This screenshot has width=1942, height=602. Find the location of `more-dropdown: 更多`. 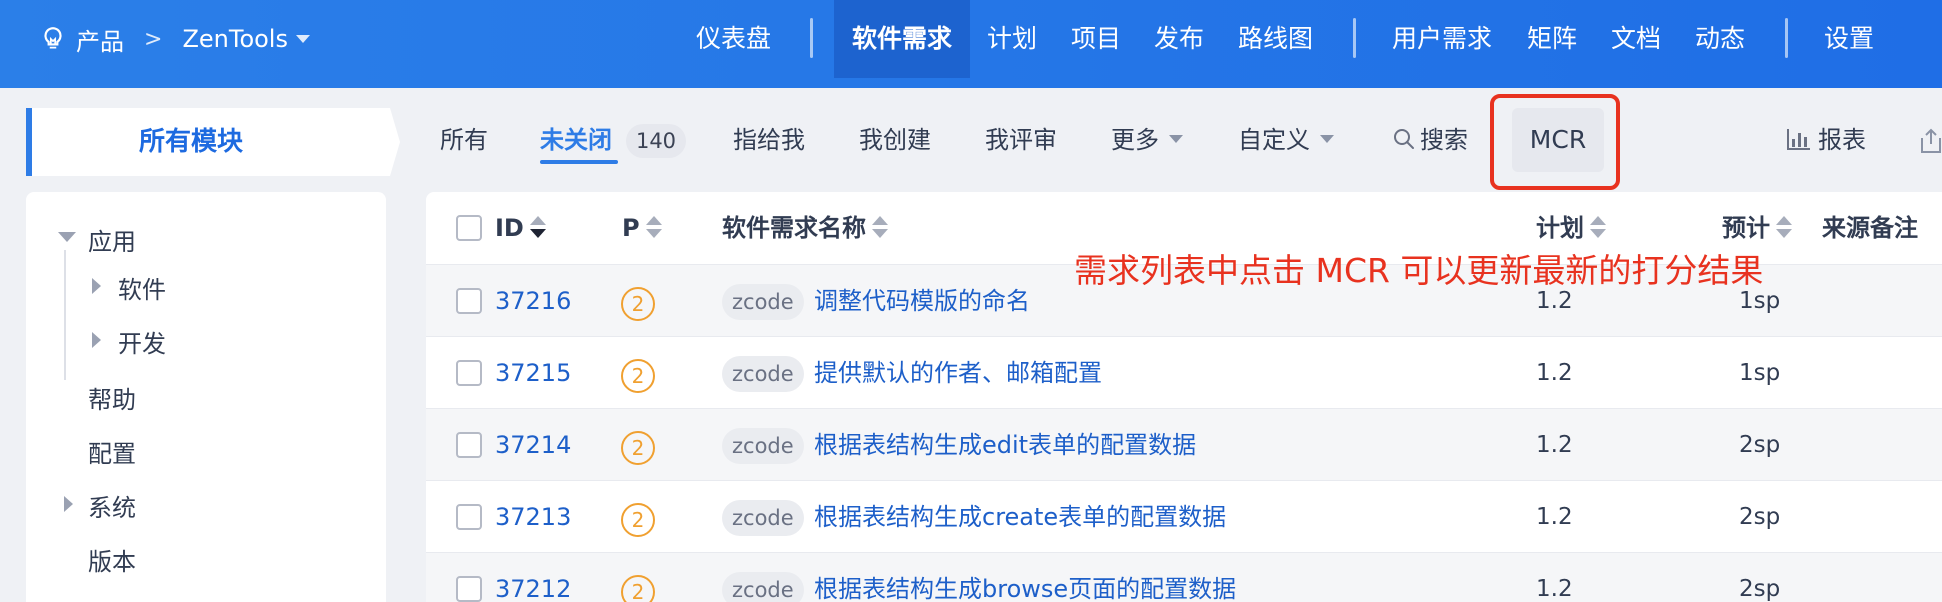

more-dropdown: 更多 is located at coordinates (1147, 140).